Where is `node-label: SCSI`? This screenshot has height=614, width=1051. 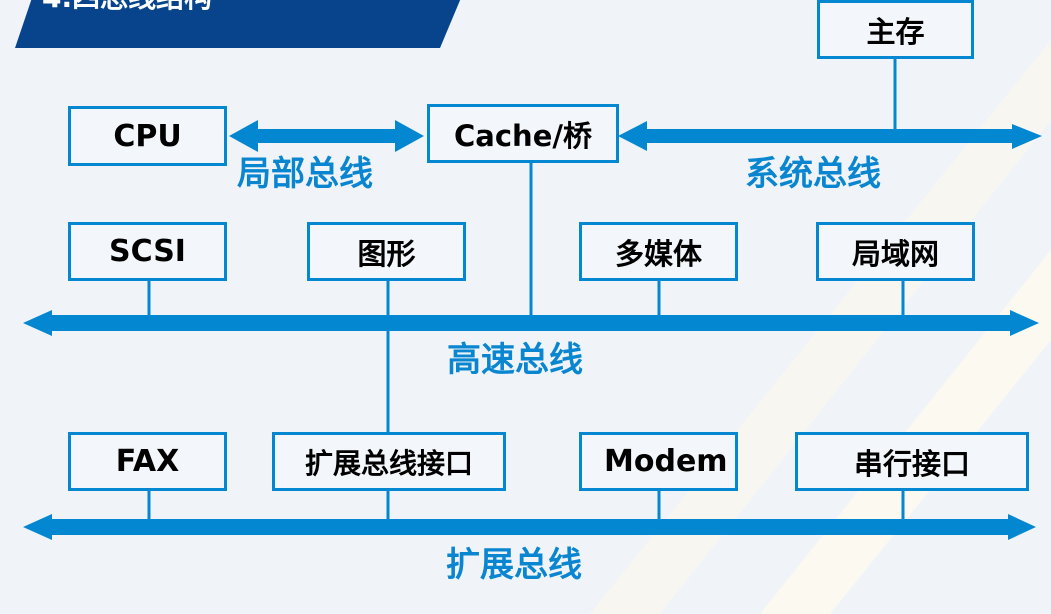
node-label: SCSI is located at coordinates (147, 251).